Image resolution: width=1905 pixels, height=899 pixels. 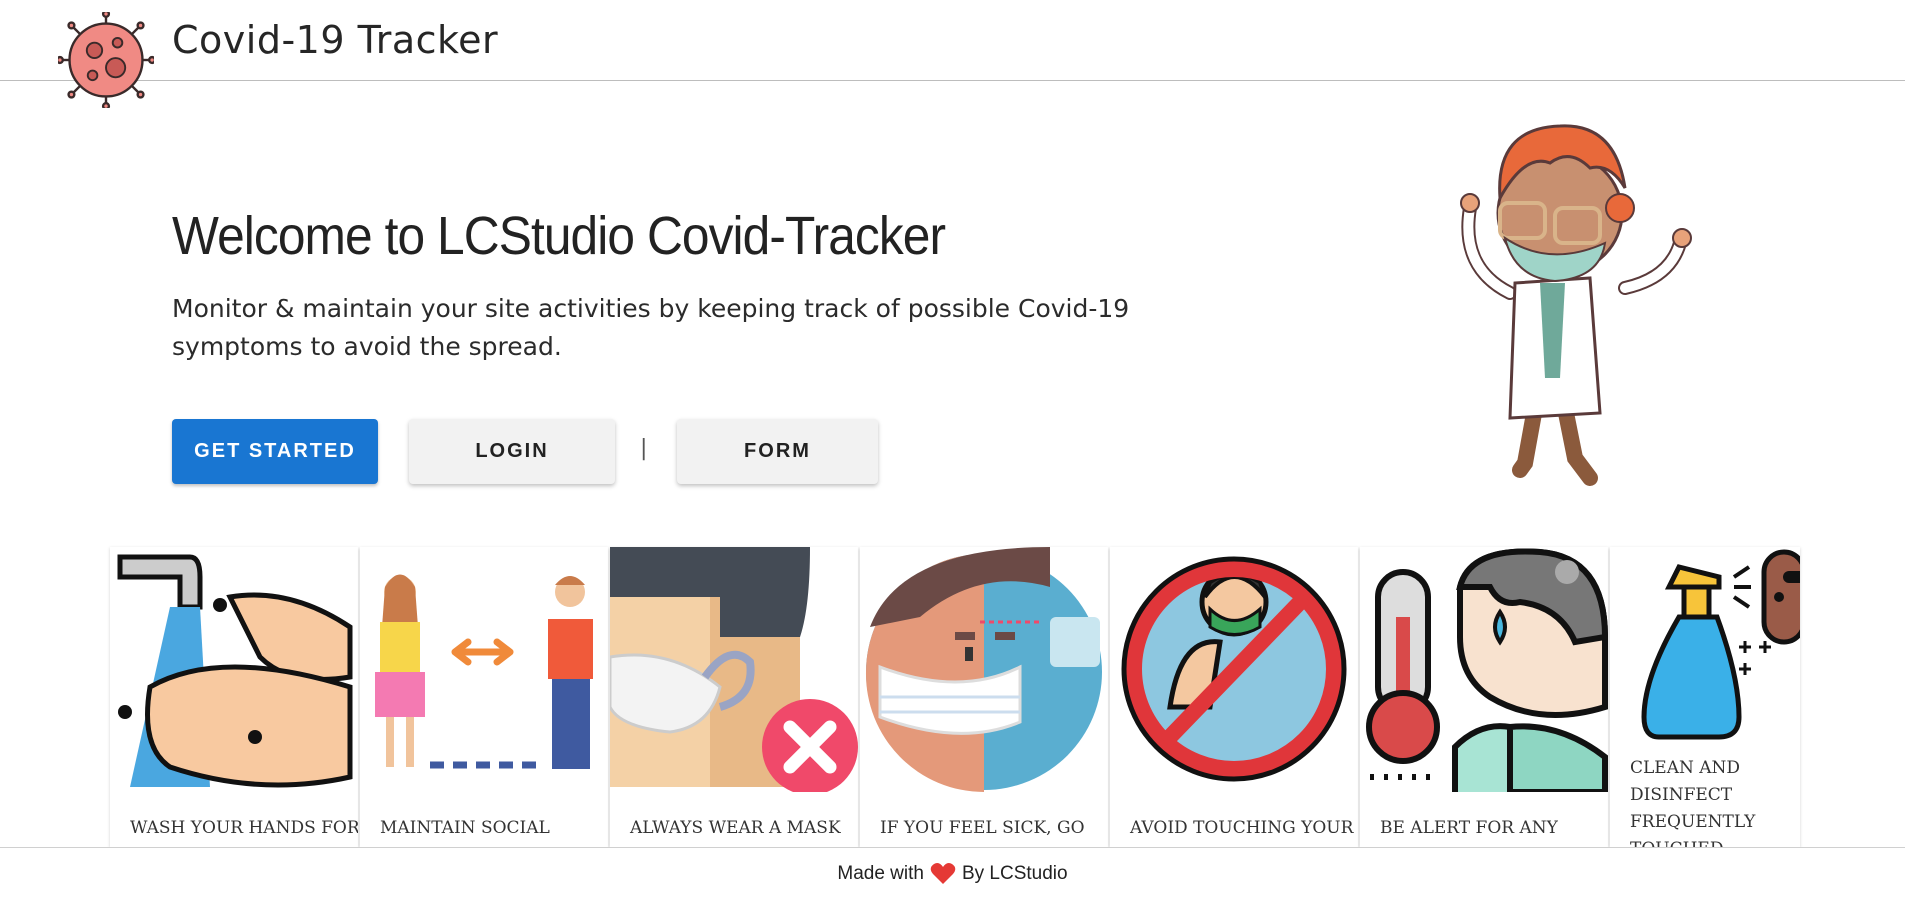 I want to click on footer: Made with By LCStudio, so click(x=952, y=873).